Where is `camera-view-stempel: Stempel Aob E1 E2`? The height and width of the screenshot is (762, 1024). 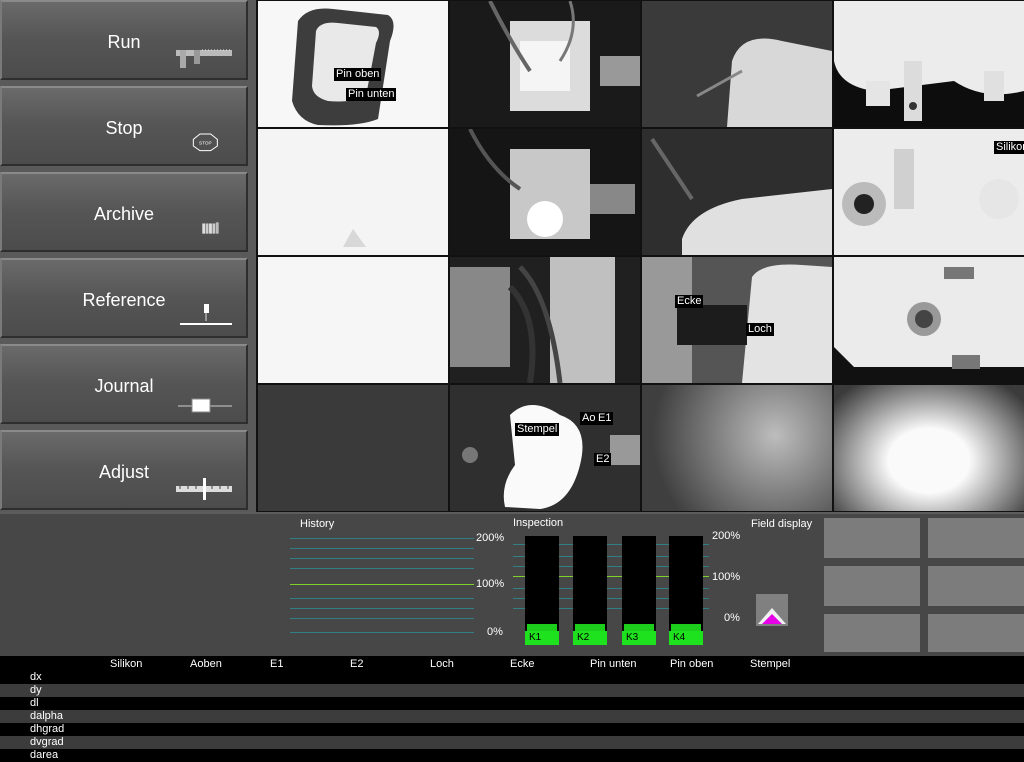
camera-view-stempel: Stempel Aob E1 E2 is located at coordinates (545, 448).